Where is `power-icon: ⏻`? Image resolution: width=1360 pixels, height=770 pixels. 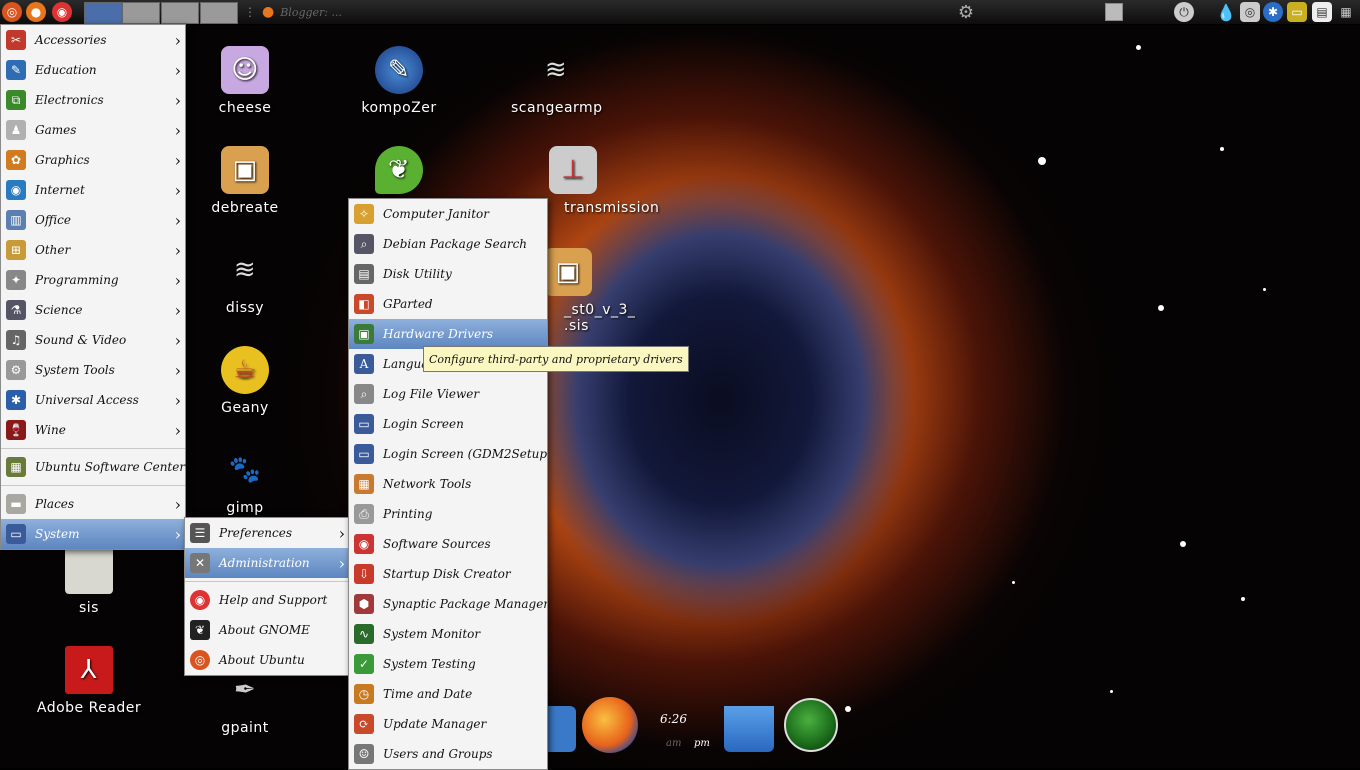
power-icon: ⏻ is located at coordinates (1184, 12).